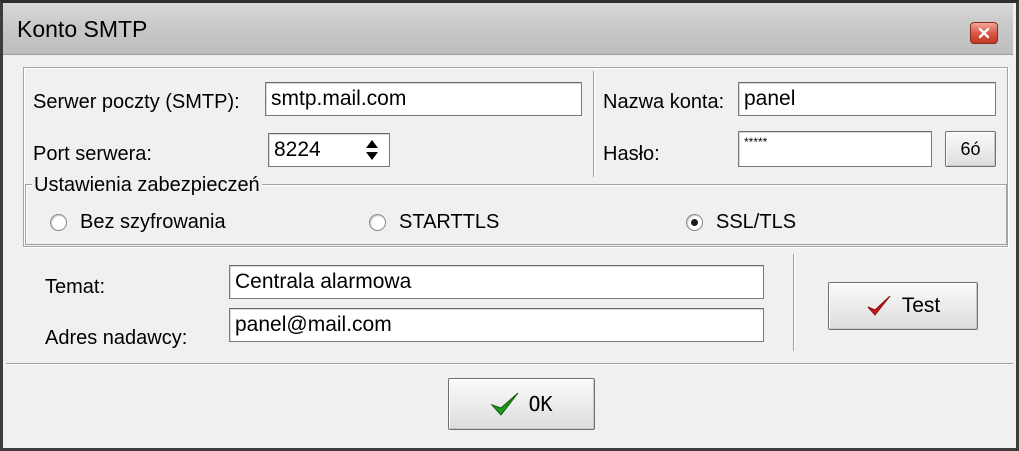 The image size is (1019, 451). What do you see at coordinates (423, 99) in the screenshot?
I see `smtp-server-field: smtp.mail.com` at bounding box center [423, 99].